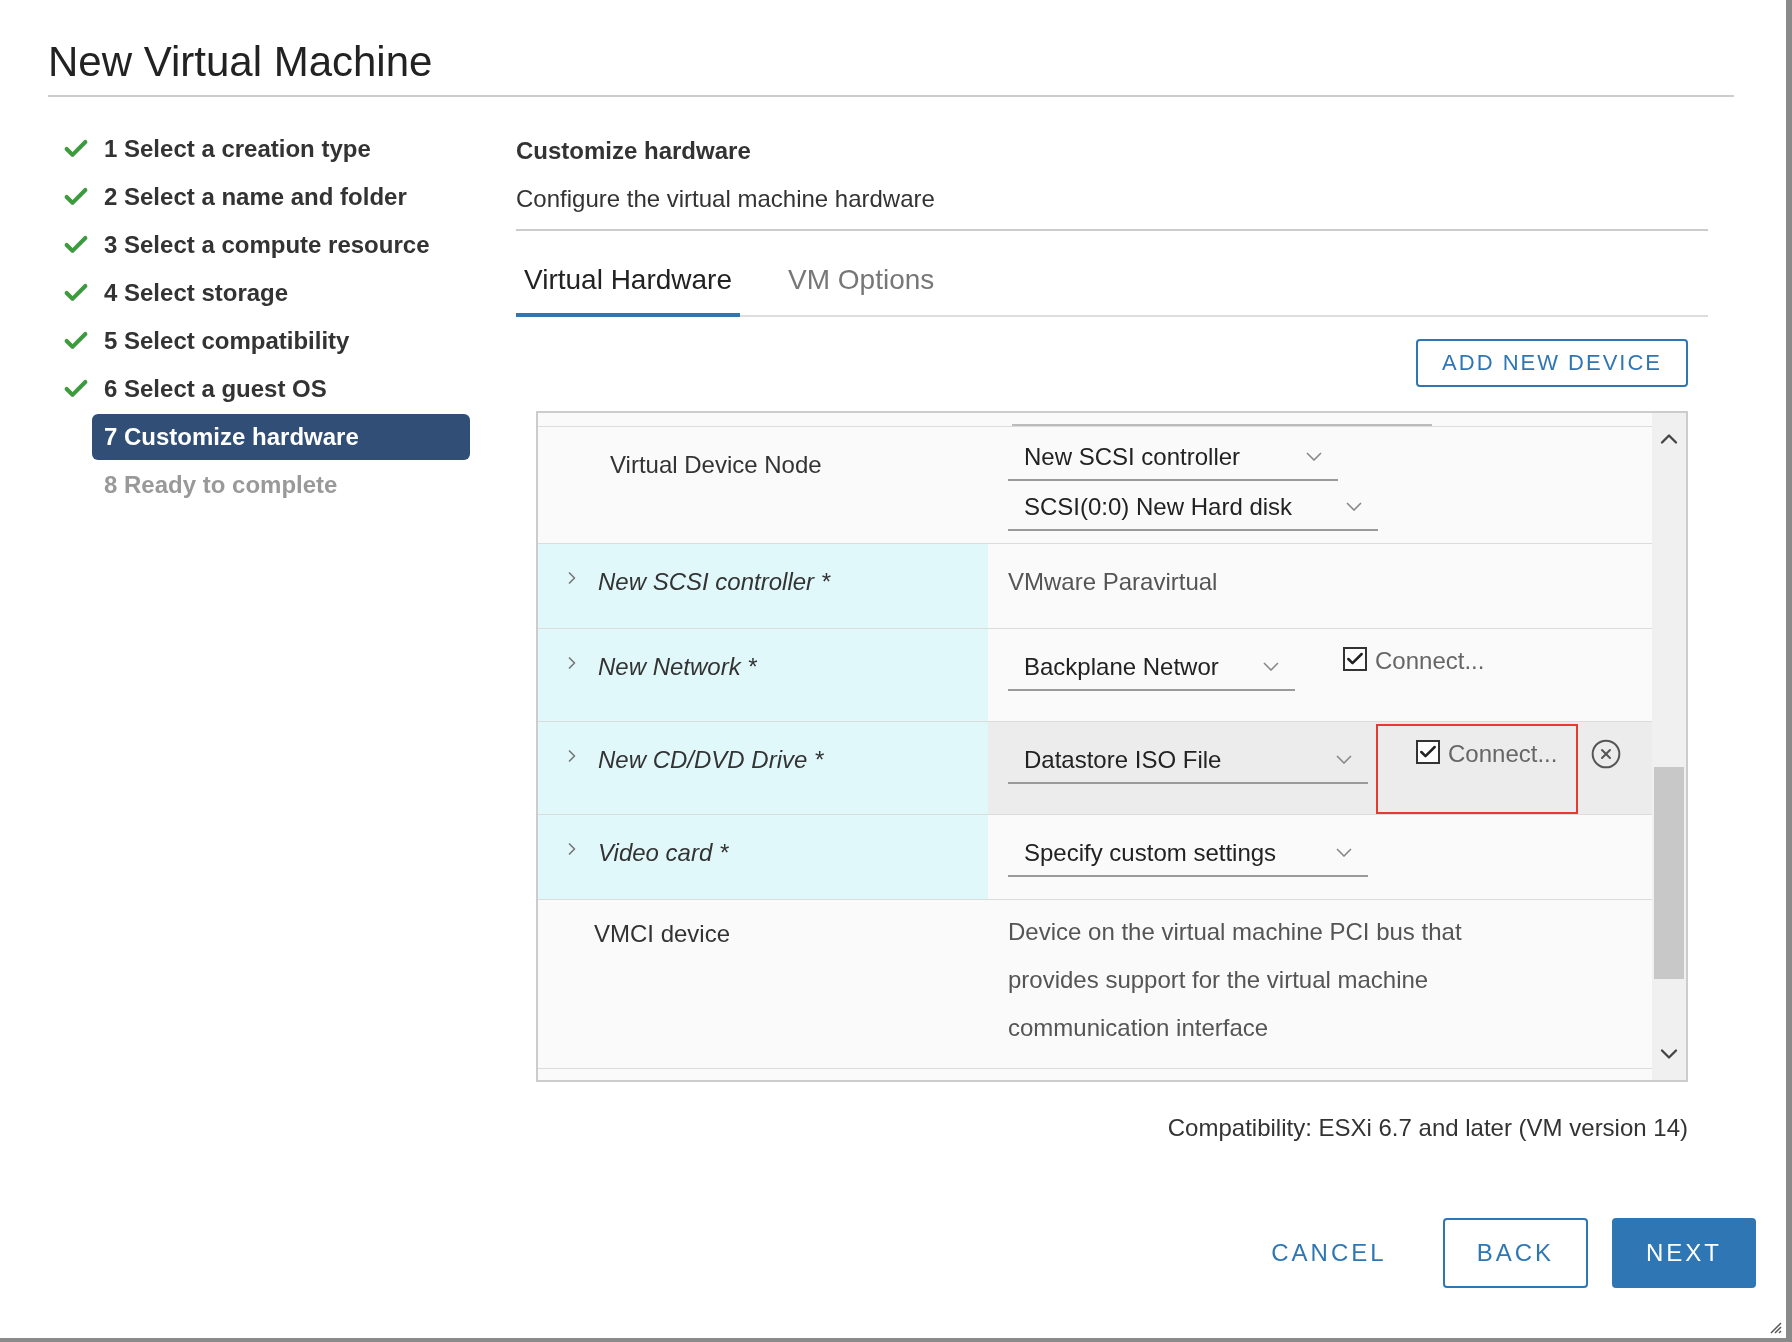  Describe the element at coordinates (716, 464) in the screenshot. I see `row-label: Virtual Device Node` at that location.